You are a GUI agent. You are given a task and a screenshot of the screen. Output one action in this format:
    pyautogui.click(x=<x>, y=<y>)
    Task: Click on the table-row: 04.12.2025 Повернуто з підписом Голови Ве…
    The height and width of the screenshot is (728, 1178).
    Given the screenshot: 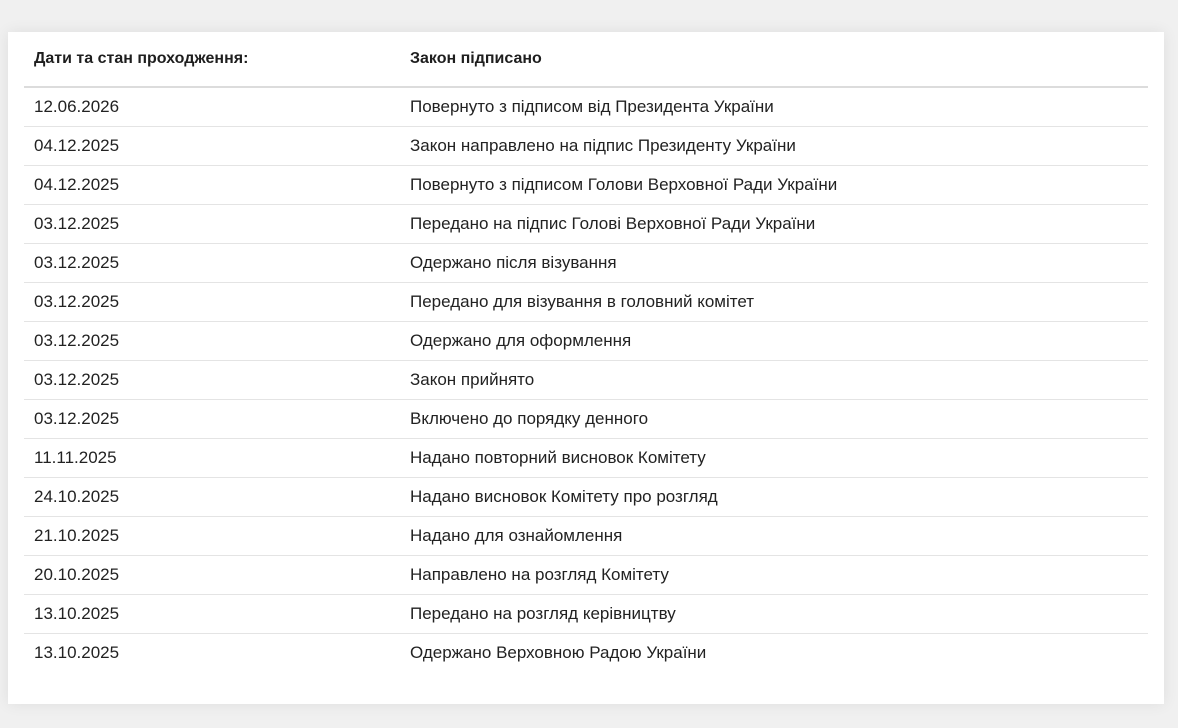 What is the action you would take?
    pyautogui.click(x=586, y=185)
    